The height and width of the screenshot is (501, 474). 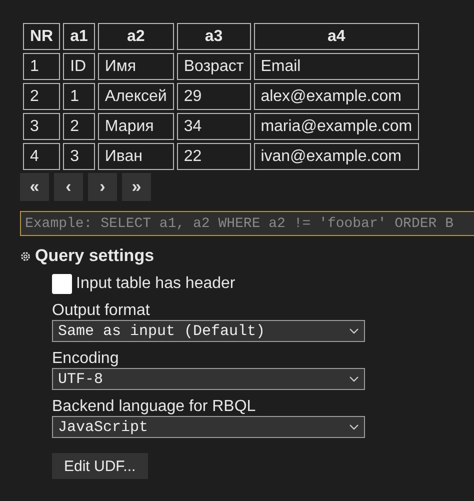 I want to click on column-header: a1, so click(x=79, y=36).